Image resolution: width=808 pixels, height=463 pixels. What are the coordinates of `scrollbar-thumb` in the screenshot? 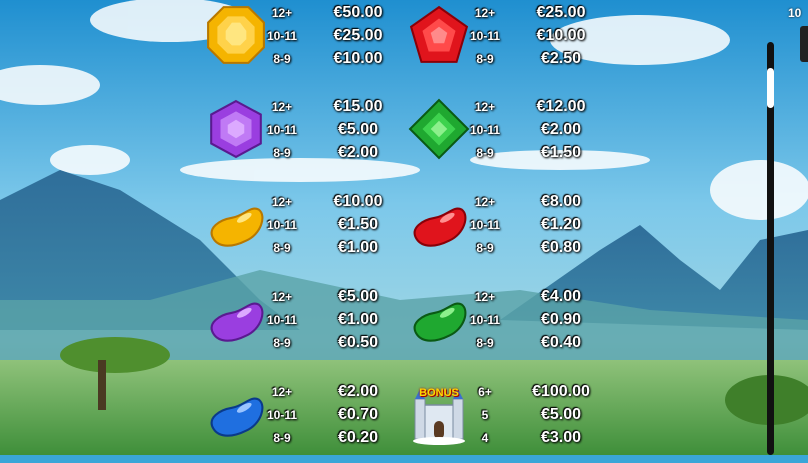 It's located at (770, 88).